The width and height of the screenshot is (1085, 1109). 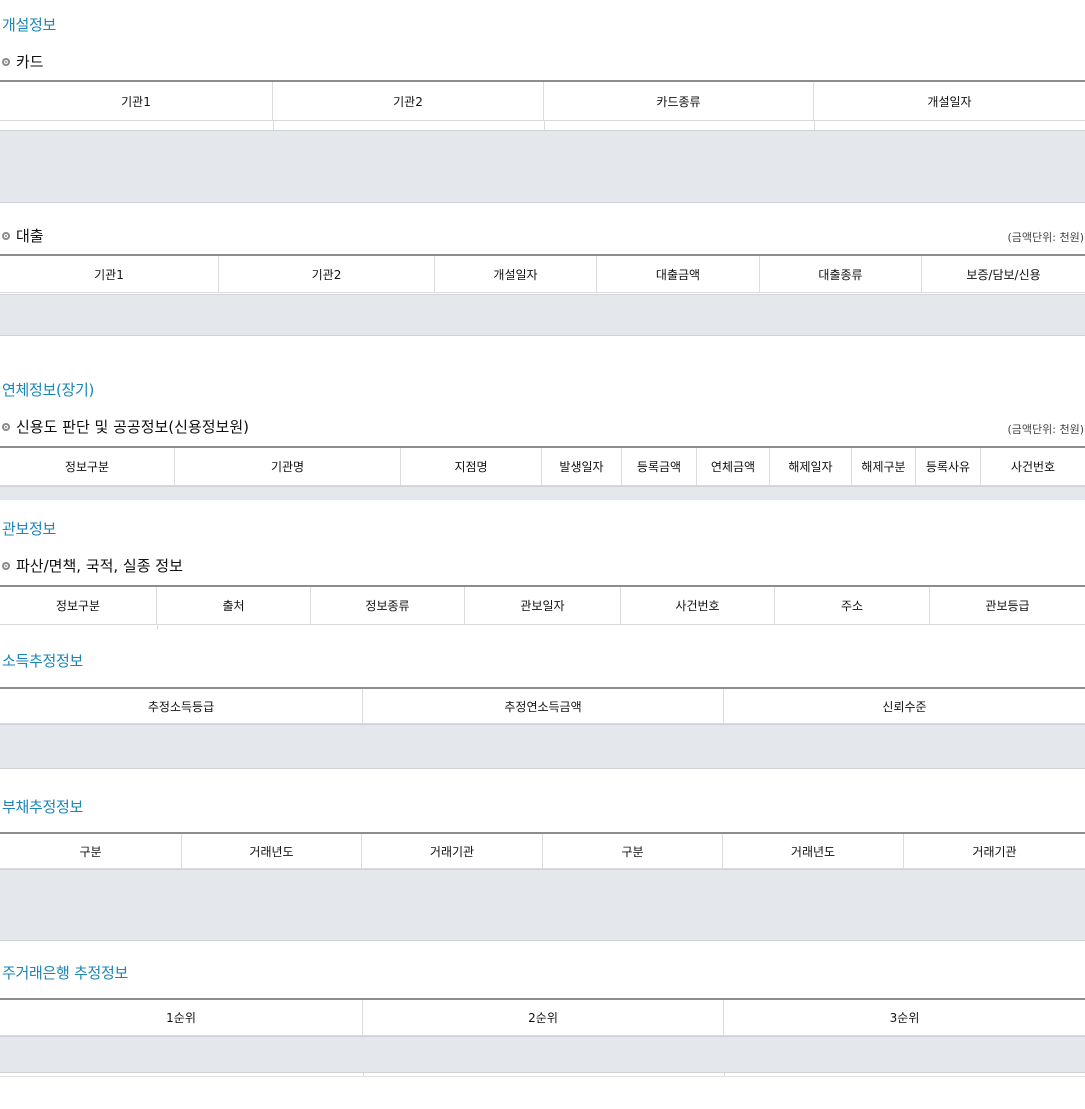 What do you see at coordinates (99, 566) in the screenshot?
I see `subsection-bankruptcy-label: 파산/면책, 국적, 실종 정보` at bounding box center [99, 566].